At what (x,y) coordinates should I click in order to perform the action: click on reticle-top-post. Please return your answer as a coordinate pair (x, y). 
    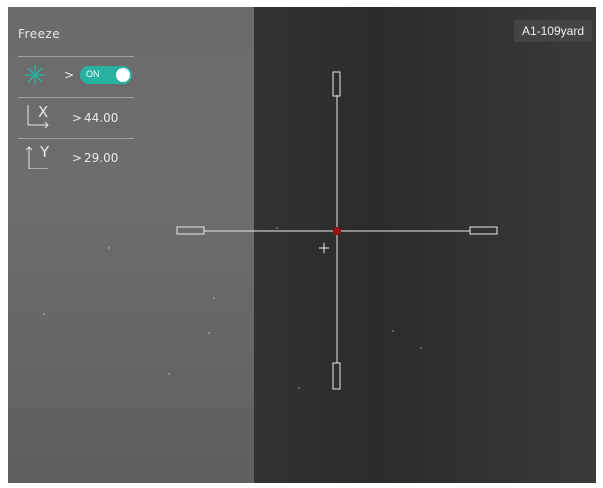
    Looking at the image, I should click on (336, 84).